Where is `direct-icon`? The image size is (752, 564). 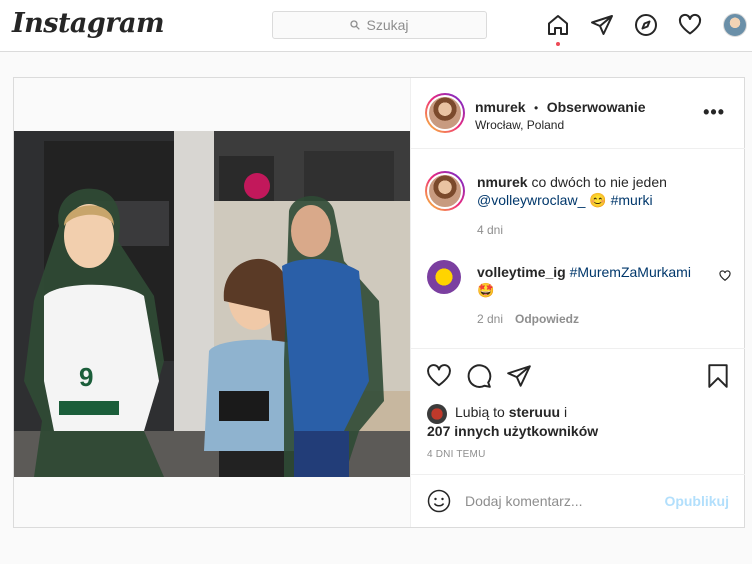 direct-icon is located at coordinates (602, 25).